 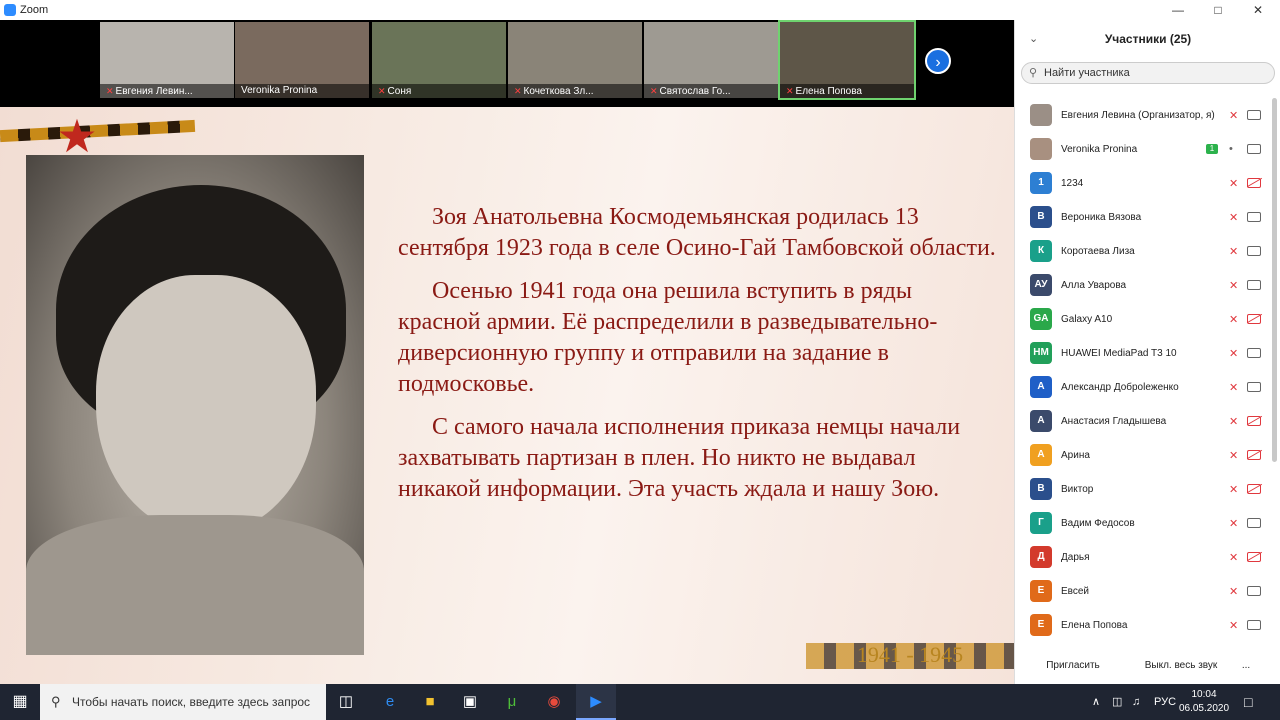 What do you see at coordinates (346, 702) in the screenshot?
I see `task-view-icon: ◫` at bounding box center [346, 702].